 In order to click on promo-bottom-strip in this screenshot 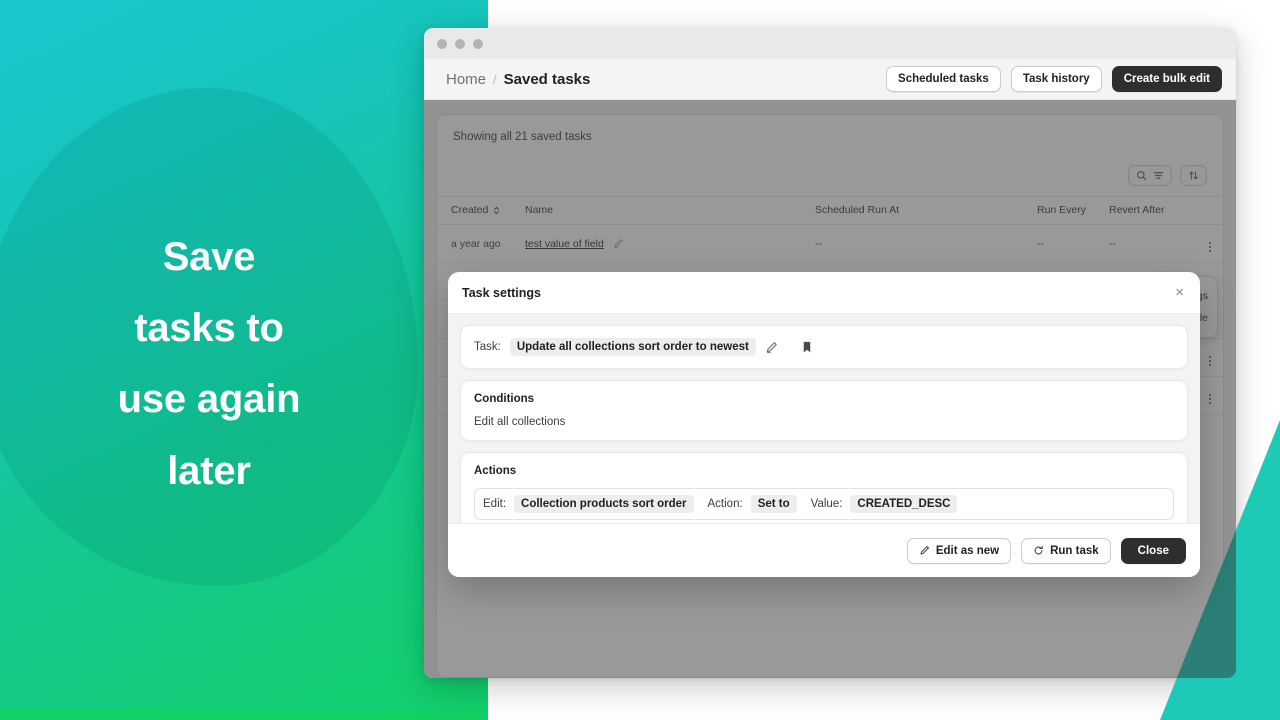, I will do `click(244, 715)`.